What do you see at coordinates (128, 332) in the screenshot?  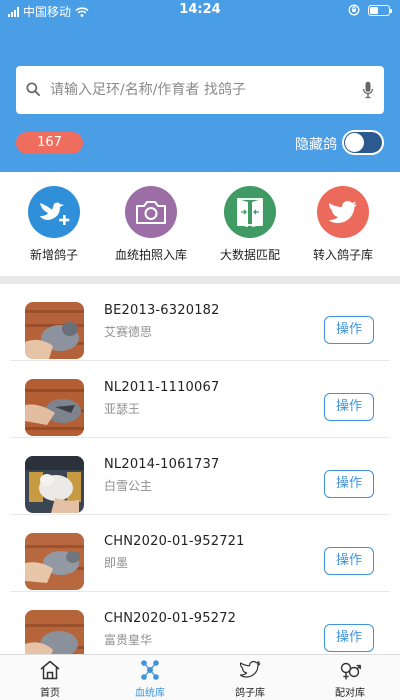 I see `pigeon-name: 艾赛德思` at bounding box center [128, 332].